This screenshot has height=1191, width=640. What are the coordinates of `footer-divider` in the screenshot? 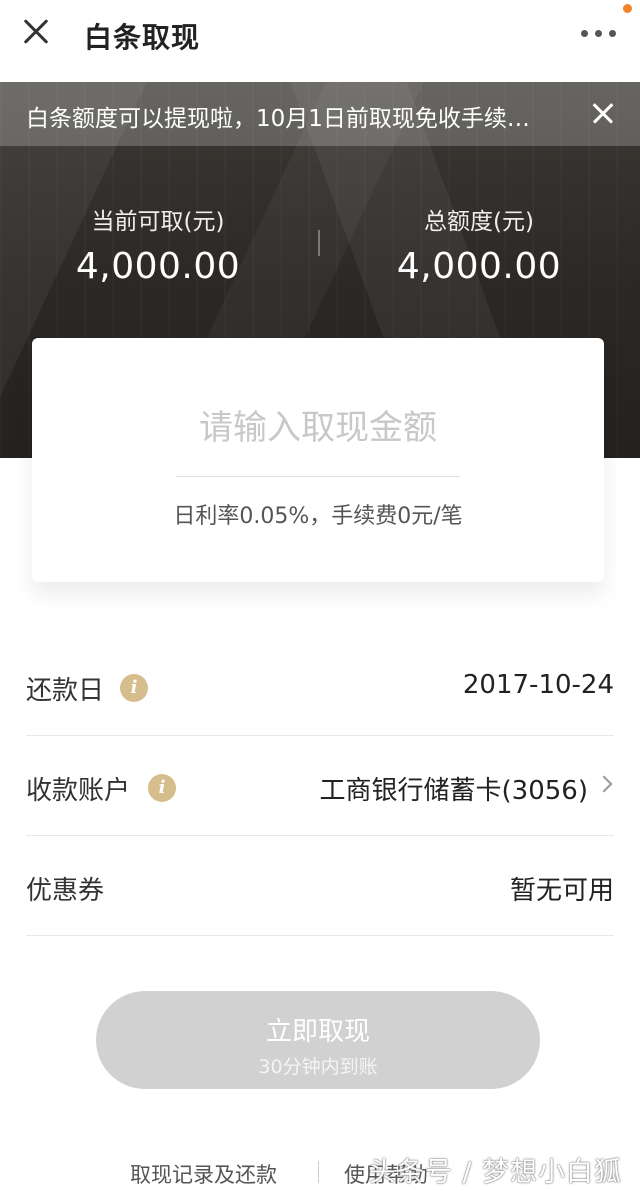 It's located at (318, 1172).